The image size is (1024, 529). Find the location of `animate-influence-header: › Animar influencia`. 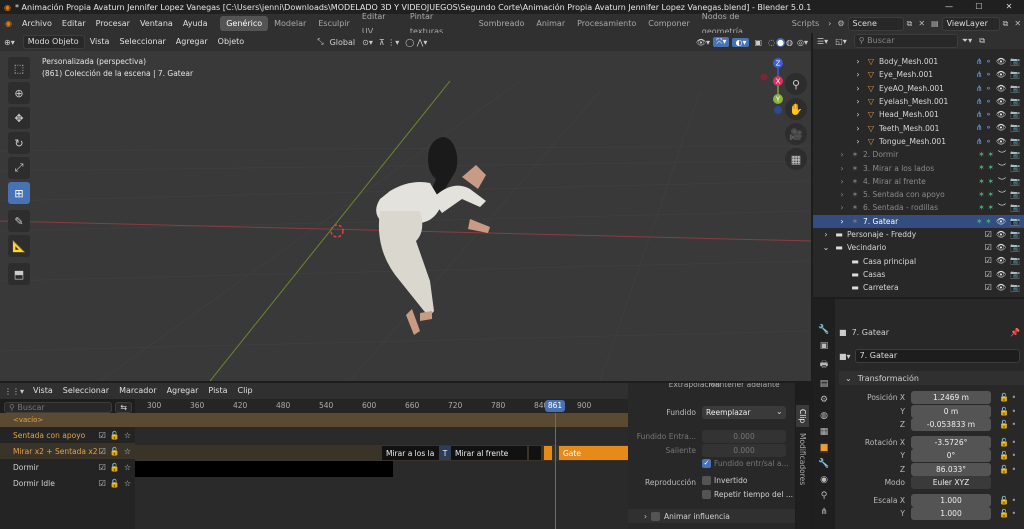

animate-influence-header: › Animar influencia is located at coordinates (711, 516).